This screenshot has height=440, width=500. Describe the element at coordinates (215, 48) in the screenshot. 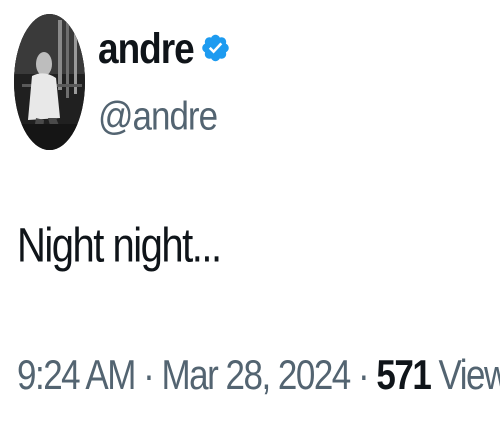

I see `verified-badge-icon` at that location.